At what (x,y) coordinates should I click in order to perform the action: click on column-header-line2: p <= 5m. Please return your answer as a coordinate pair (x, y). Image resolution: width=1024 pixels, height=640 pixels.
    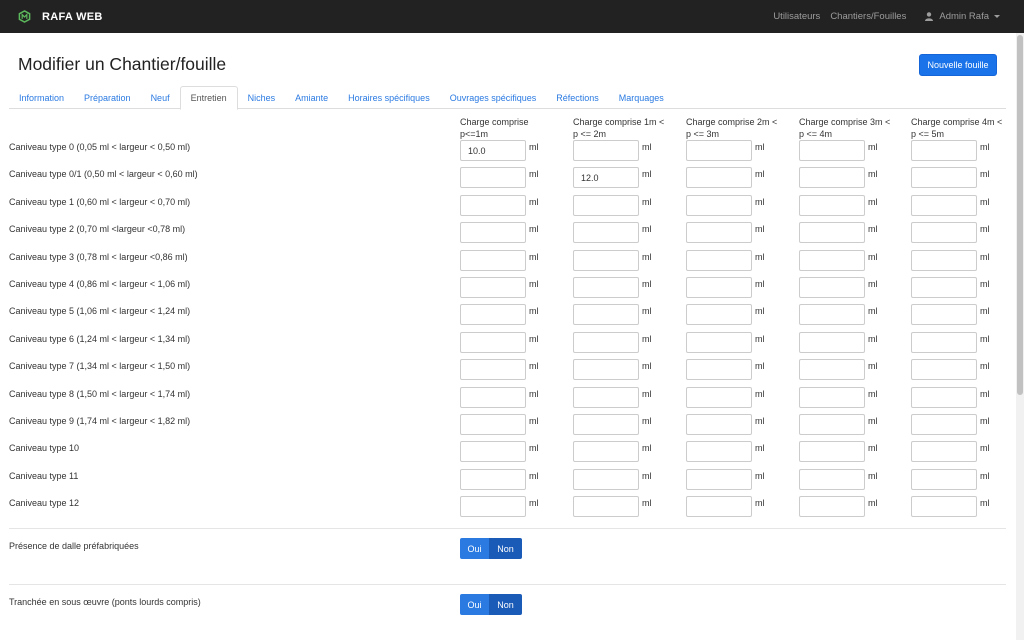
    Looking at the image, I should click on (928, 134).